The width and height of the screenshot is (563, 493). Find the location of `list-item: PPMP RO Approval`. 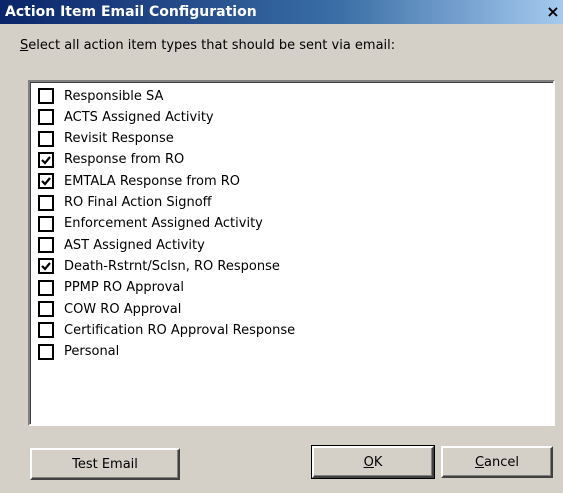

list-item: PPMP RO Approval is located at coordinates (111, 288).